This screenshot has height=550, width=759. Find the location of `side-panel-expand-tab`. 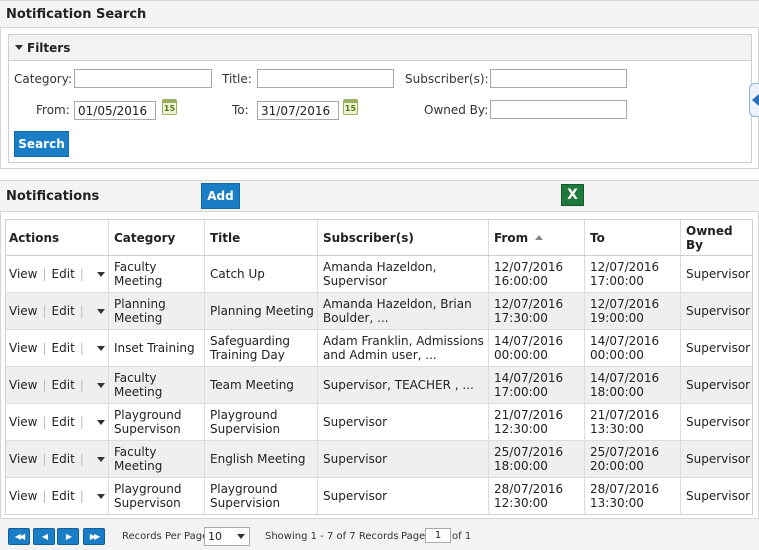

side-panel-expand-tab is located at coordinates (754, 100).